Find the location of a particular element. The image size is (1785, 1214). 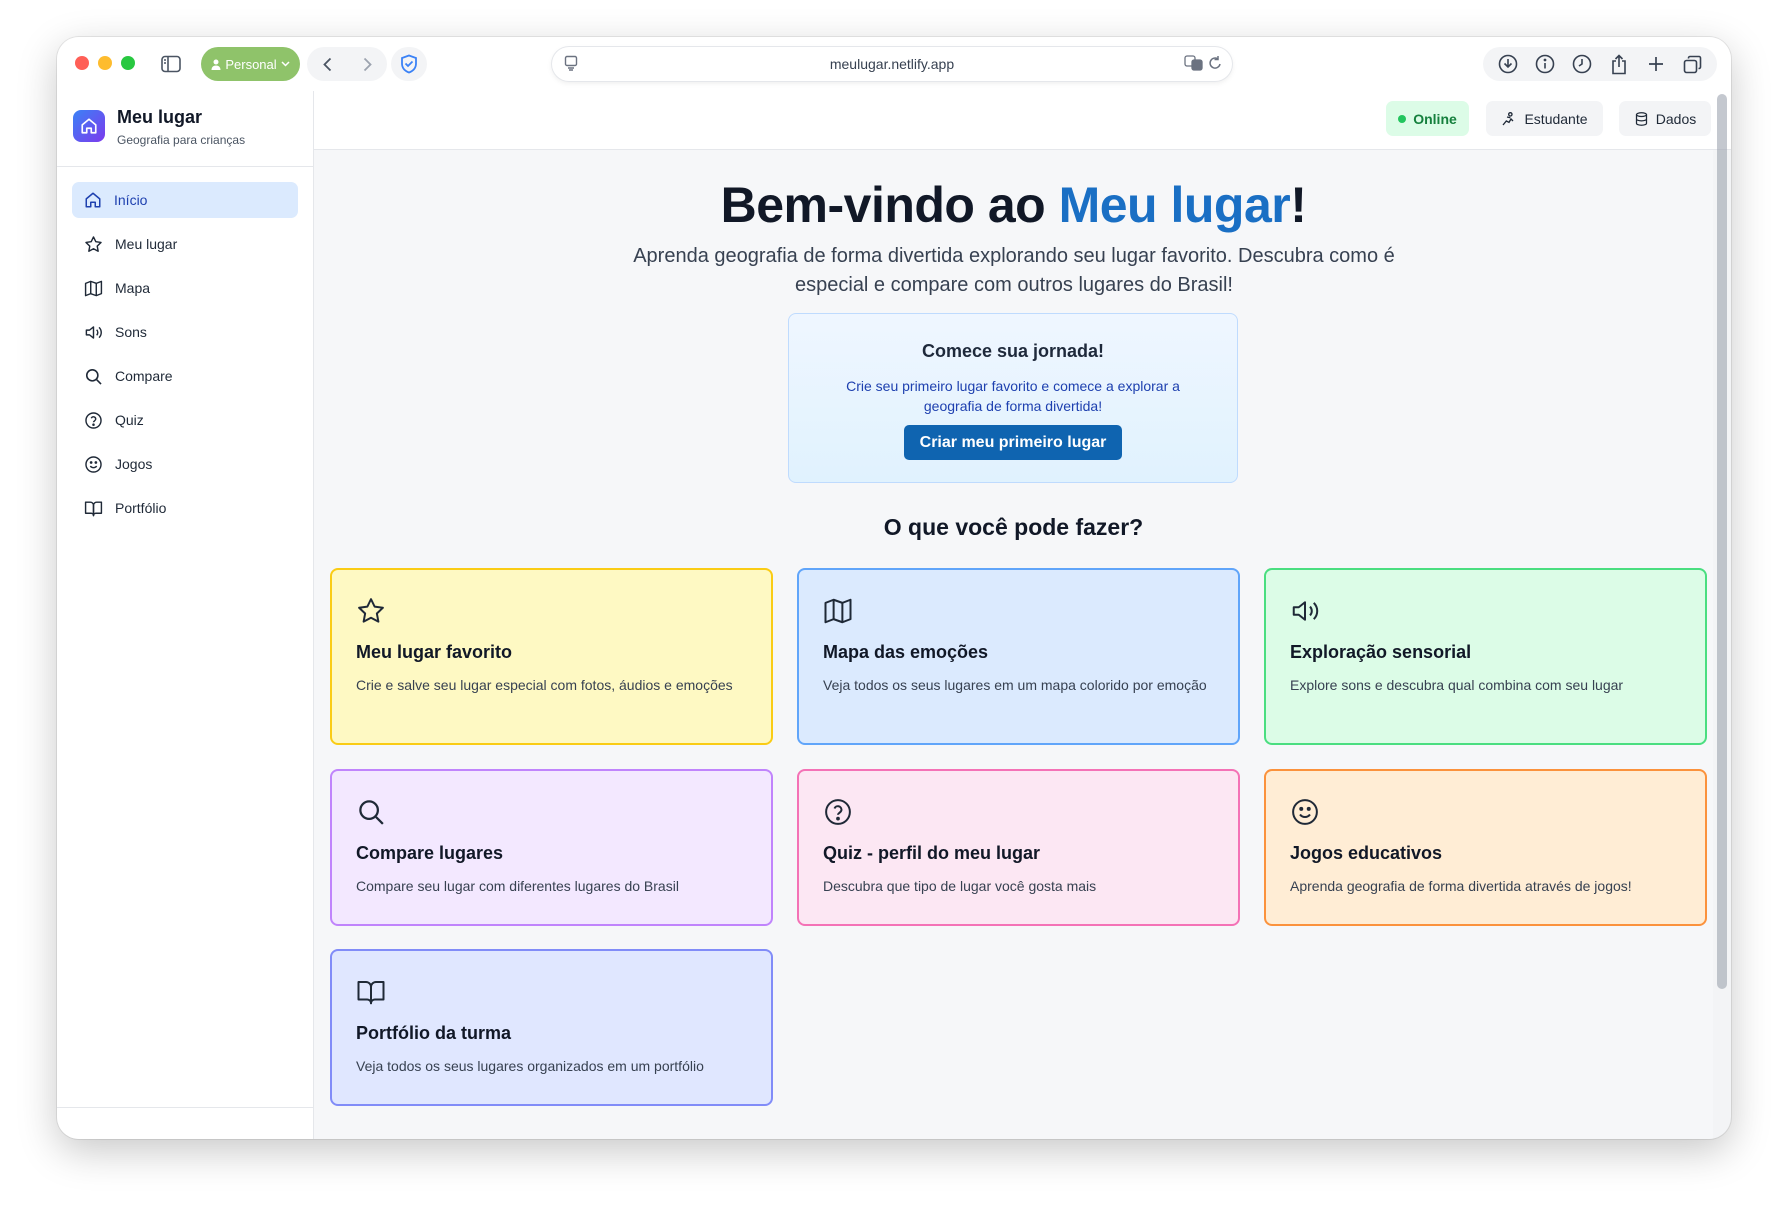

student-mode-button: Estudante is located at coordinates (1544, 118).